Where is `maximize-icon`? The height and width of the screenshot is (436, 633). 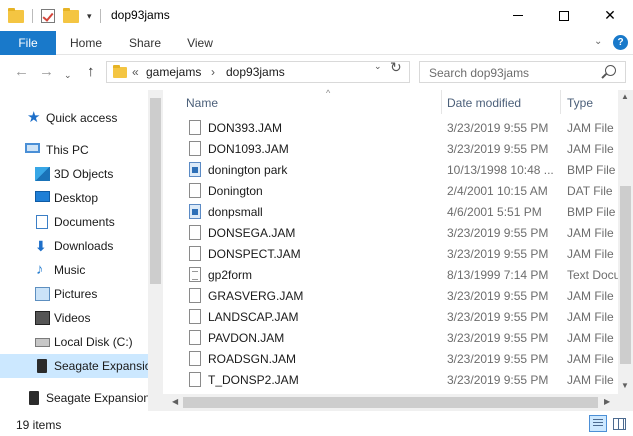
maximize-icon is located at coordinates (564, 15).